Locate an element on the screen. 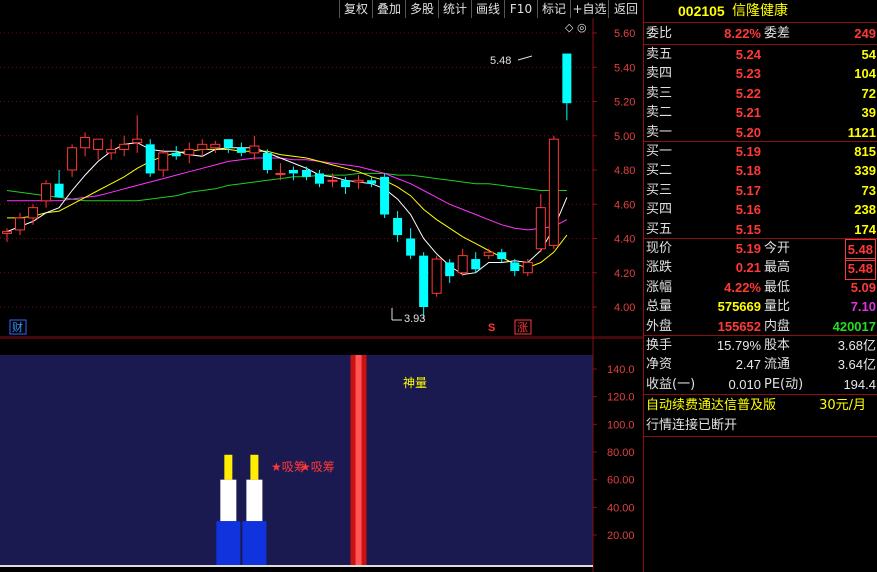  ask-price: 5.24 is located at coordinates (748, 55).